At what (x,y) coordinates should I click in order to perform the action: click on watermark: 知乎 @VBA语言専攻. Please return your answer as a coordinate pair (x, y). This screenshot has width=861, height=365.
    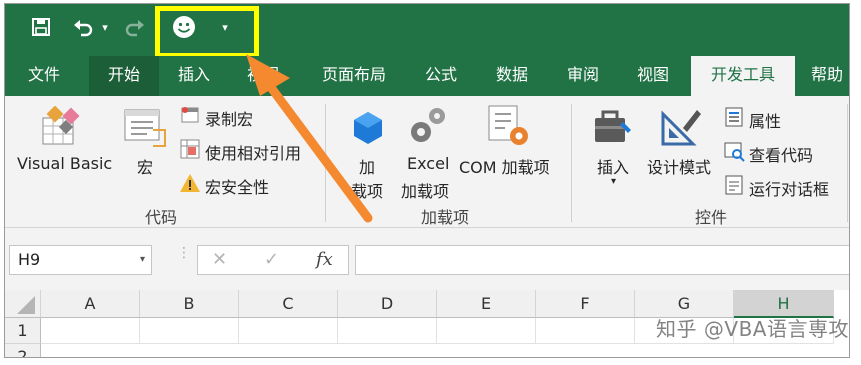
    Looking at the image, I should click on (752, 329).